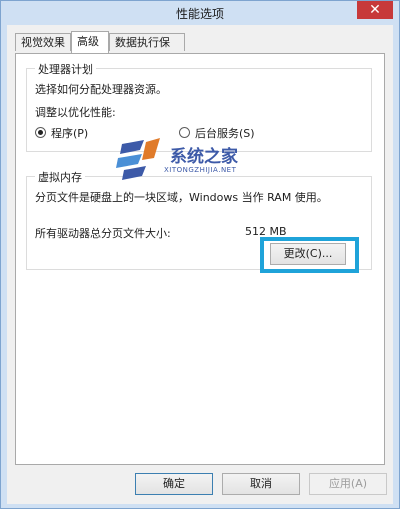  I want to click on close-icon: ✕, so click(375, 10).